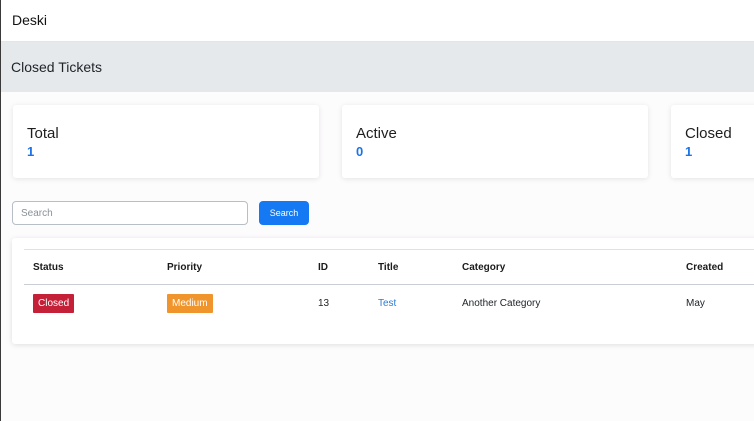  Describe the element at coordinates (233, 303) in the screenshot. I see `priority-cell: Medium` at that location.